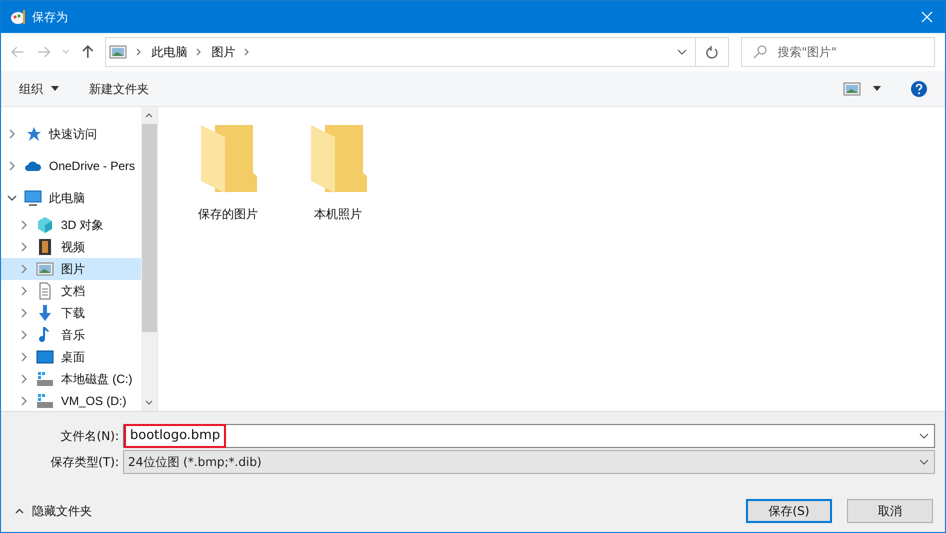 The image size is (946, 533). Describe the element at coordinates (71, 198) in the screenshot. I see `tree-item: 此电脑` at that location.